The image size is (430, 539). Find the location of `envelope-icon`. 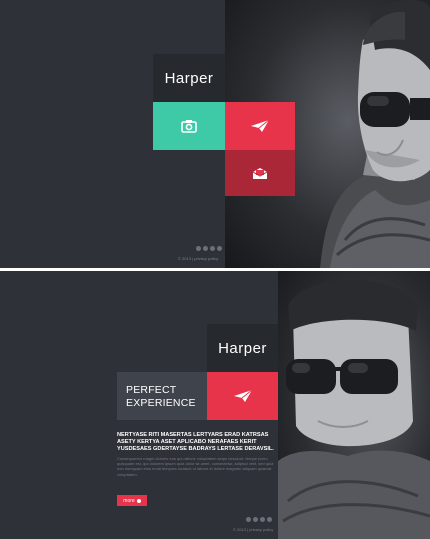

envelope-icon is located at coordinates (260, 173).